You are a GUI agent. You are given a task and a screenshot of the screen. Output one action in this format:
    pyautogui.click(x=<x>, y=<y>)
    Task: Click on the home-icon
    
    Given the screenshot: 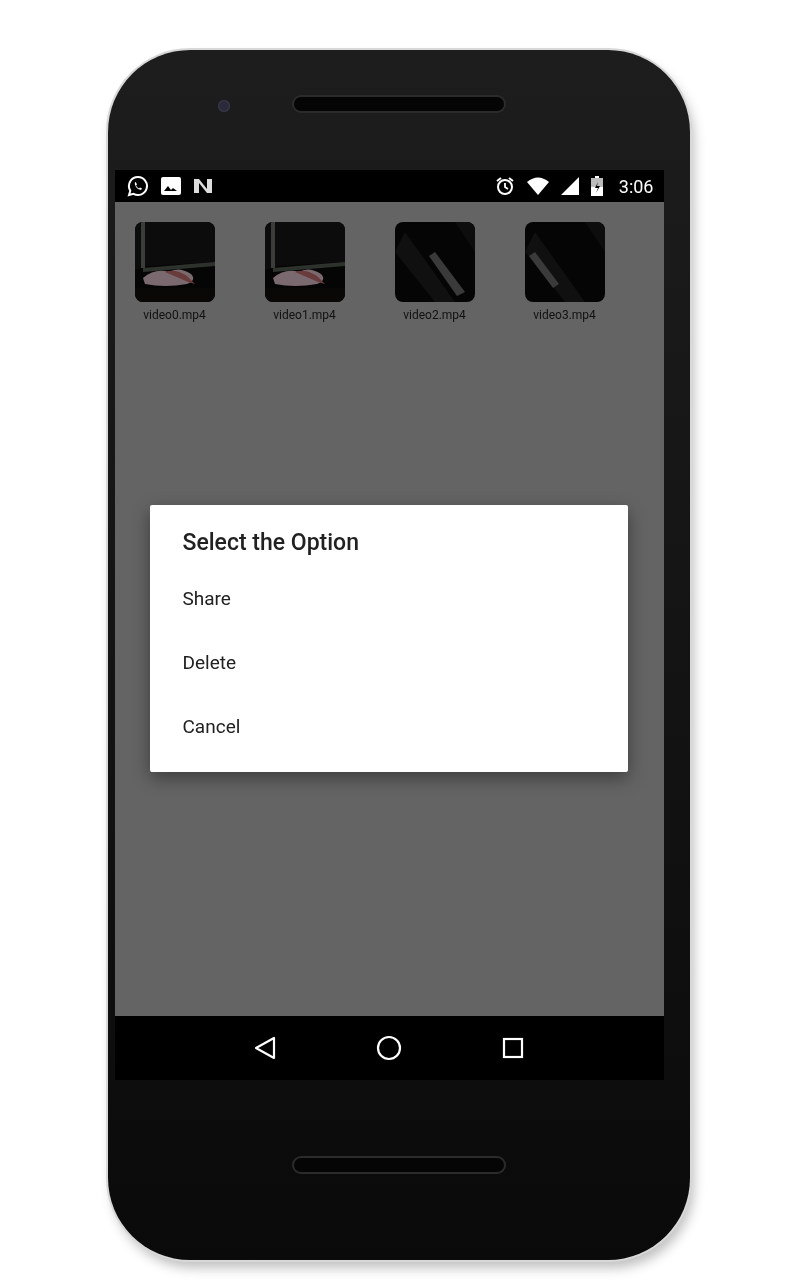 What is the action you would take?
    pyautogui.click(x=389, y=1048)
    